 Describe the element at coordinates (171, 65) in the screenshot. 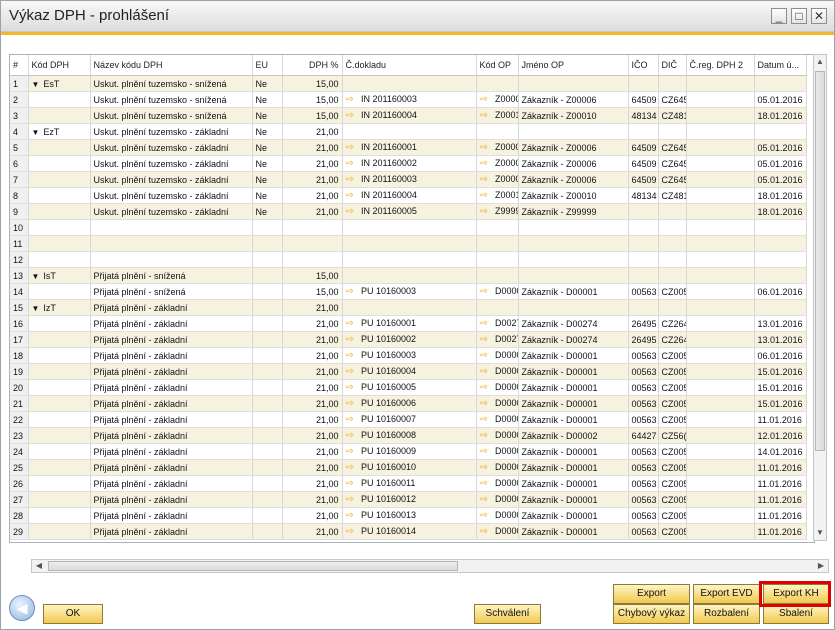

I see `column-header: Název kódu DPH` at that location.